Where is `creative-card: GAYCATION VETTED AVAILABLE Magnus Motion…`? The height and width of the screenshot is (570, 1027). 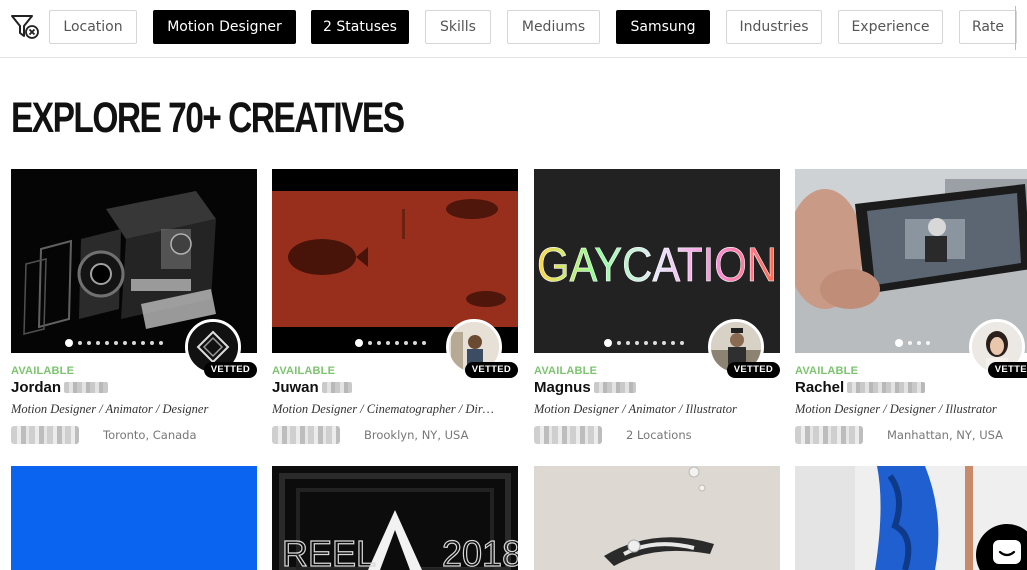
creative-card: GAYCATION VETTED AVAILABLE Magnus Motion… is located at coordinates (657, 309).